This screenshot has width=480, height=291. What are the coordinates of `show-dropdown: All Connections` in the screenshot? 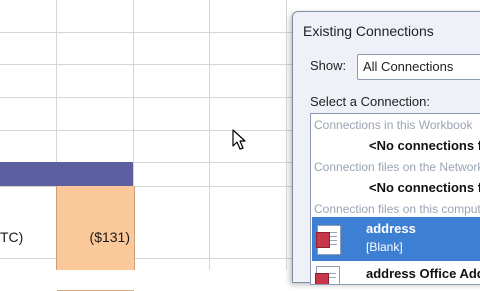 It's located at (418, 67).